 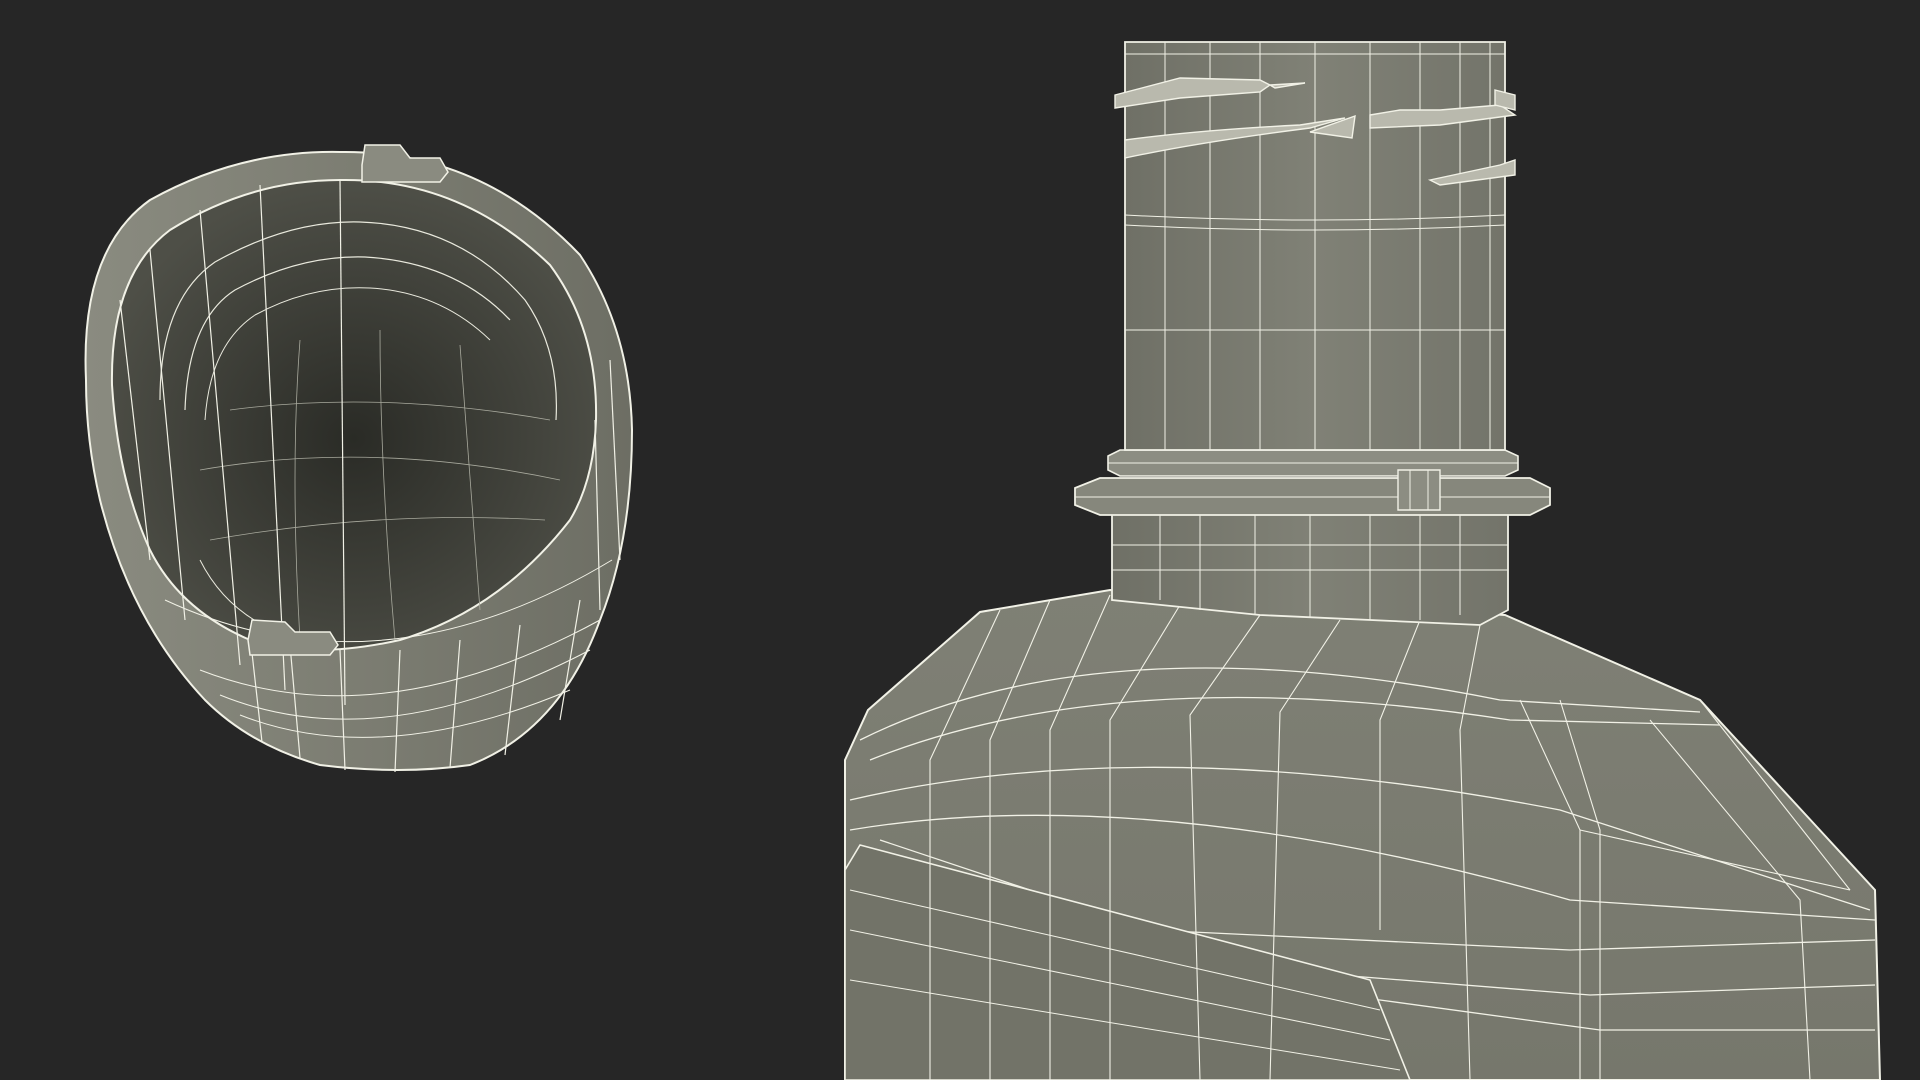 I want to click on cap-top-tab, so click(x=405, y=163).